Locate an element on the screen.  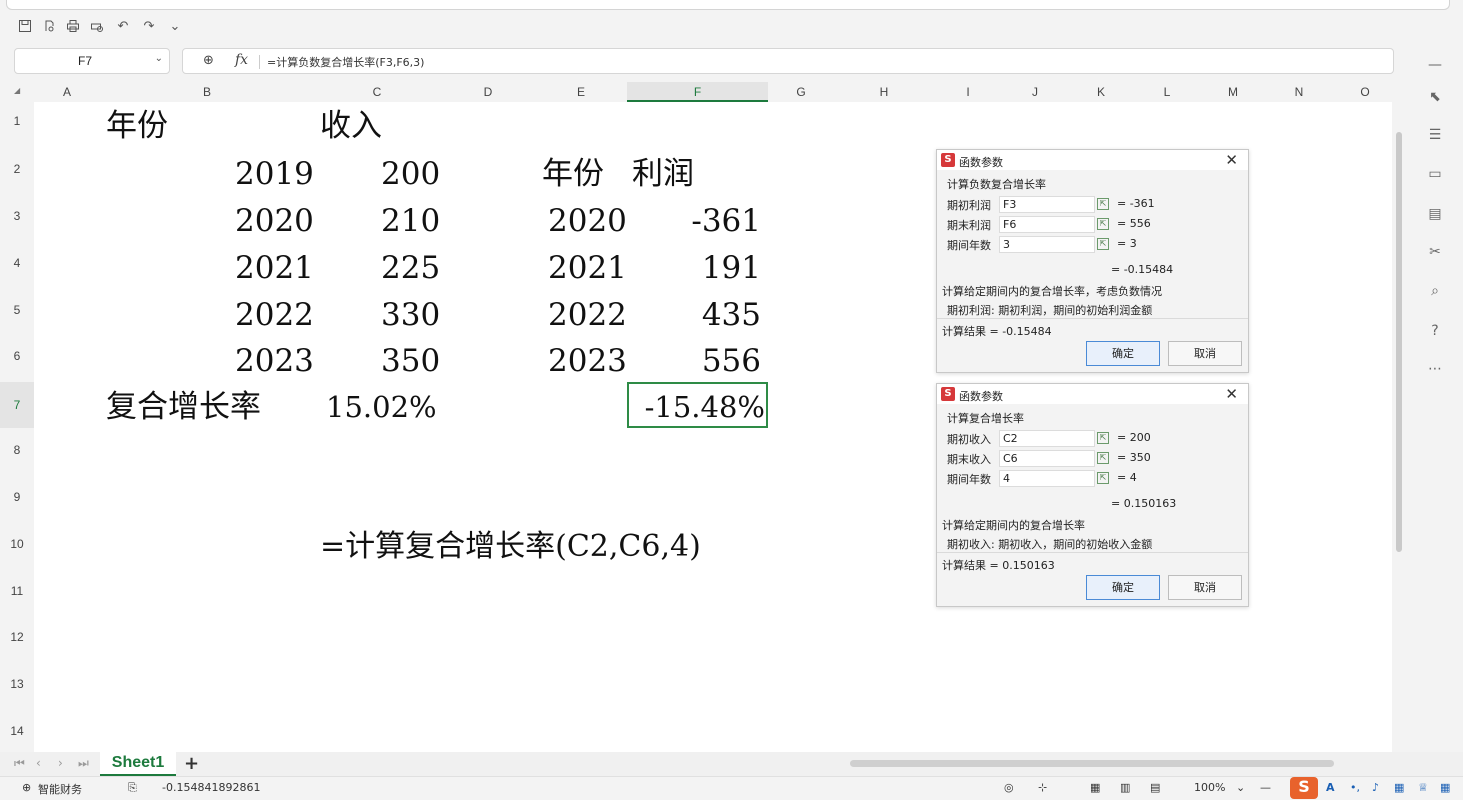
undo-icon: ↶ is located at coordinates (123, 26).